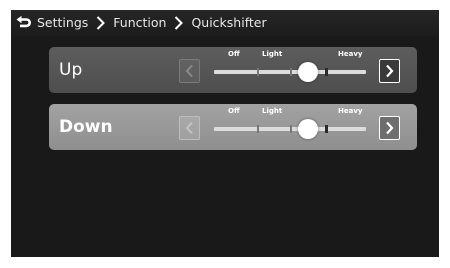  Describe the element at coordinates (139, 23) in the screenshot. I see `breadcrumb-function: Function` at that location.